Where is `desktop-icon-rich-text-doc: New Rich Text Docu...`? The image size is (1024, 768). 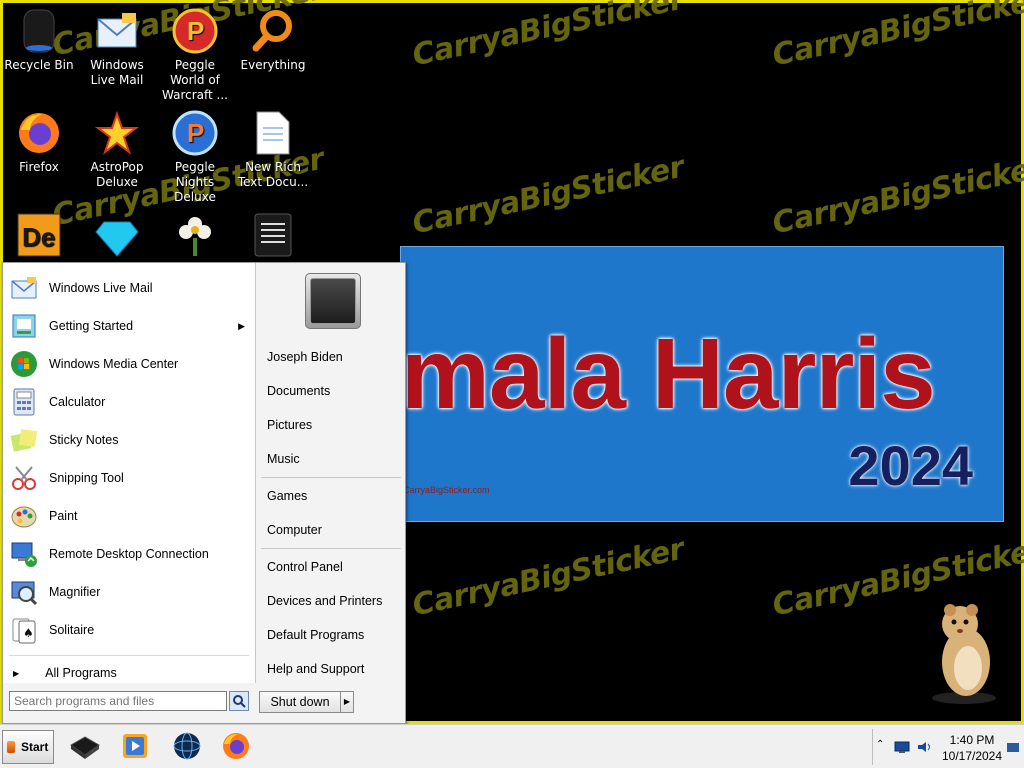
desktop-icon-rich-text-doc: New Rich Text Docu... is located at coordinates (273, 150).